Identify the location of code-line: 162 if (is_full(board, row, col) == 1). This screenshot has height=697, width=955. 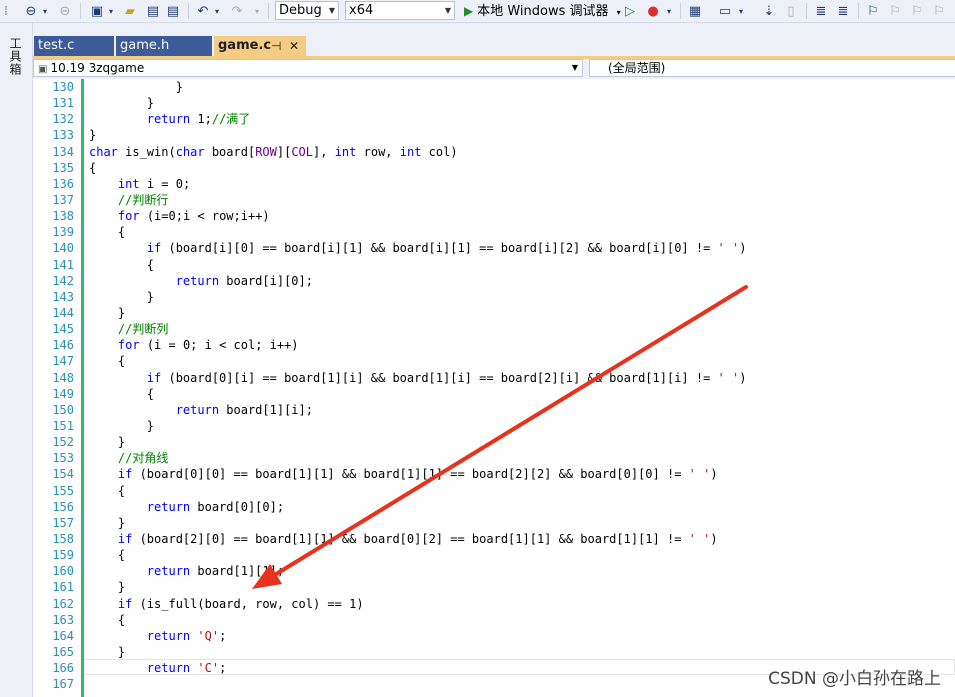
(494, 604).